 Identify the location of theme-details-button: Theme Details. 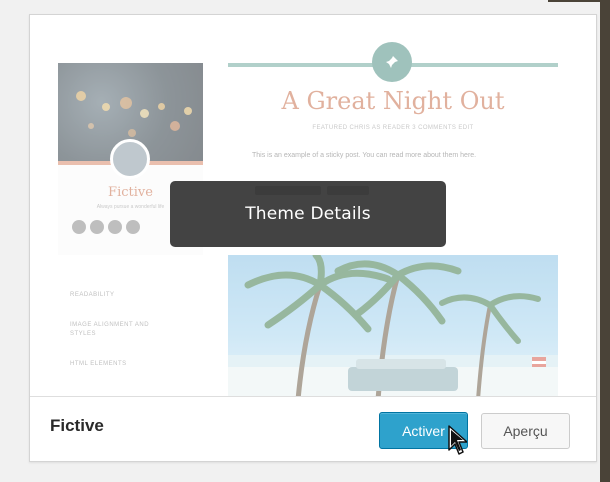
(308, 214).